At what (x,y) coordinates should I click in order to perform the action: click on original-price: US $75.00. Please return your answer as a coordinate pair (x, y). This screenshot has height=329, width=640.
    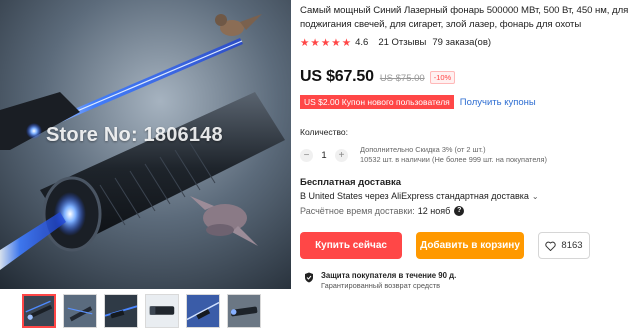
    Looking at the image, I should click on (402, 78).